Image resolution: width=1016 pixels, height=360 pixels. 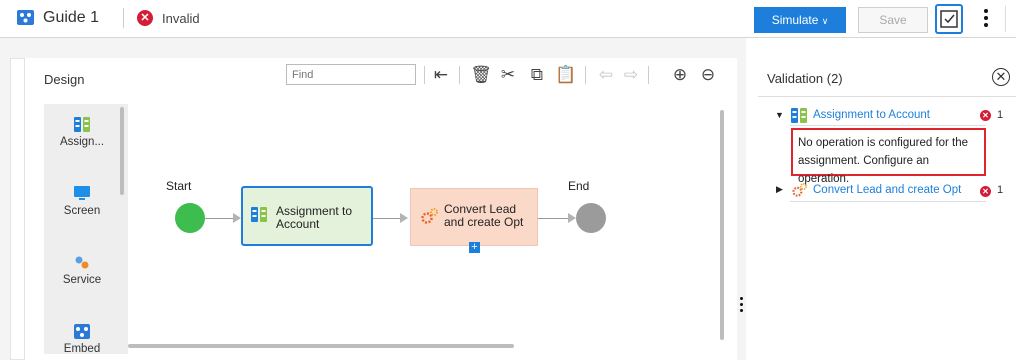 What do you see at coordinates (566, 75) in the screenshot?
I see `paste-icon: 📋` at bounding box center [566, 75].